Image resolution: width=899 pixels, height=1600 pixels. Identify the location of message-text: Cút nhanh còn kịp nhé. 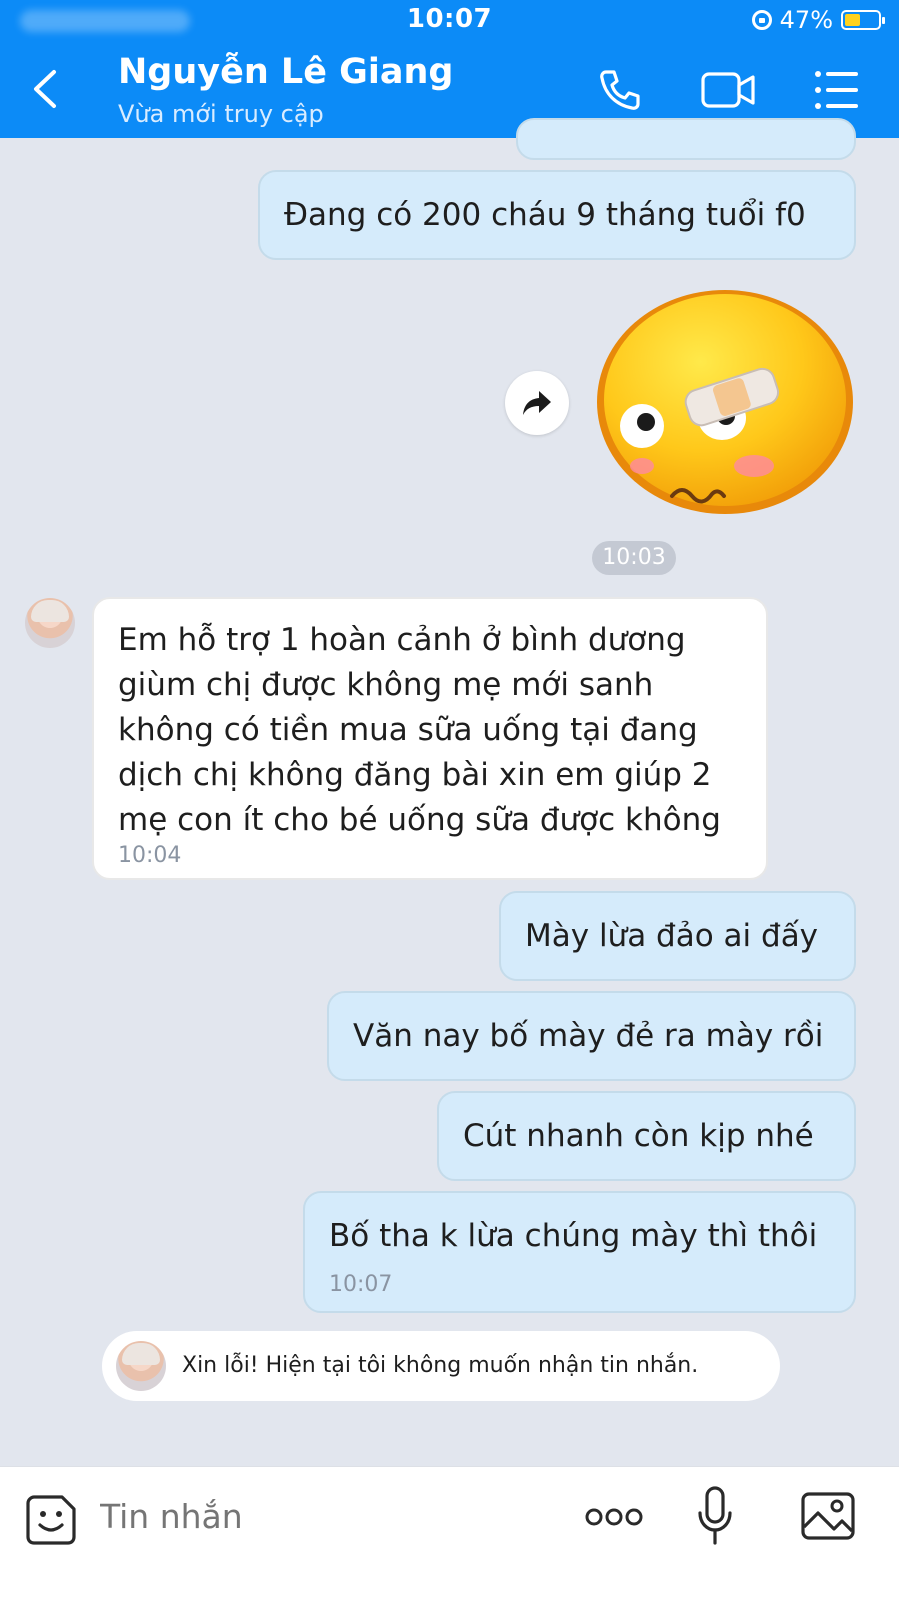
(638, 1136).